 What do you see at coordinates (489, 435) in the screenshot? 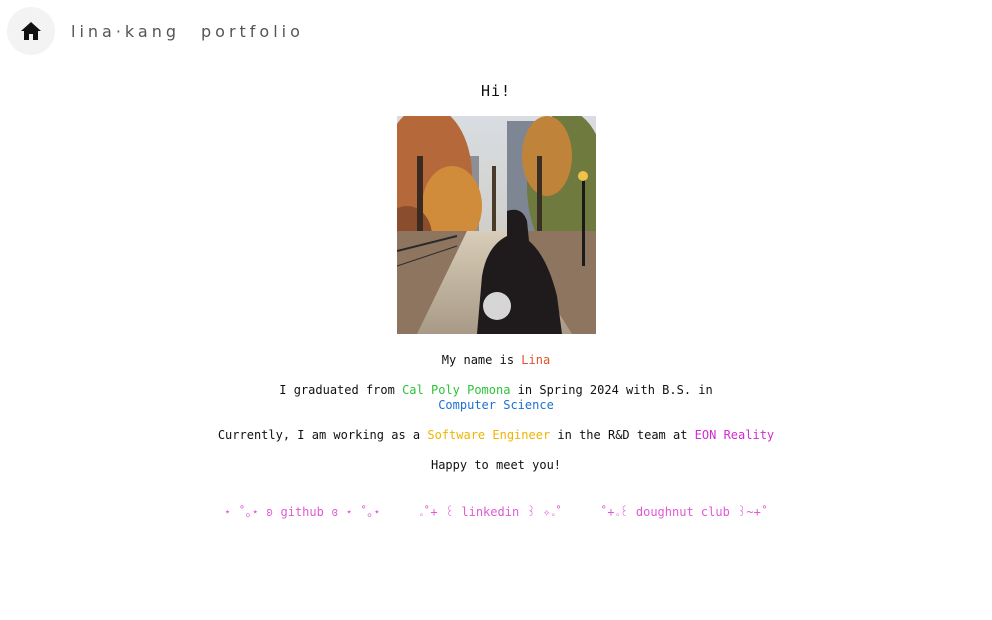
I see `role-highlight: Software Engineer` at bounding box center [489, 435].